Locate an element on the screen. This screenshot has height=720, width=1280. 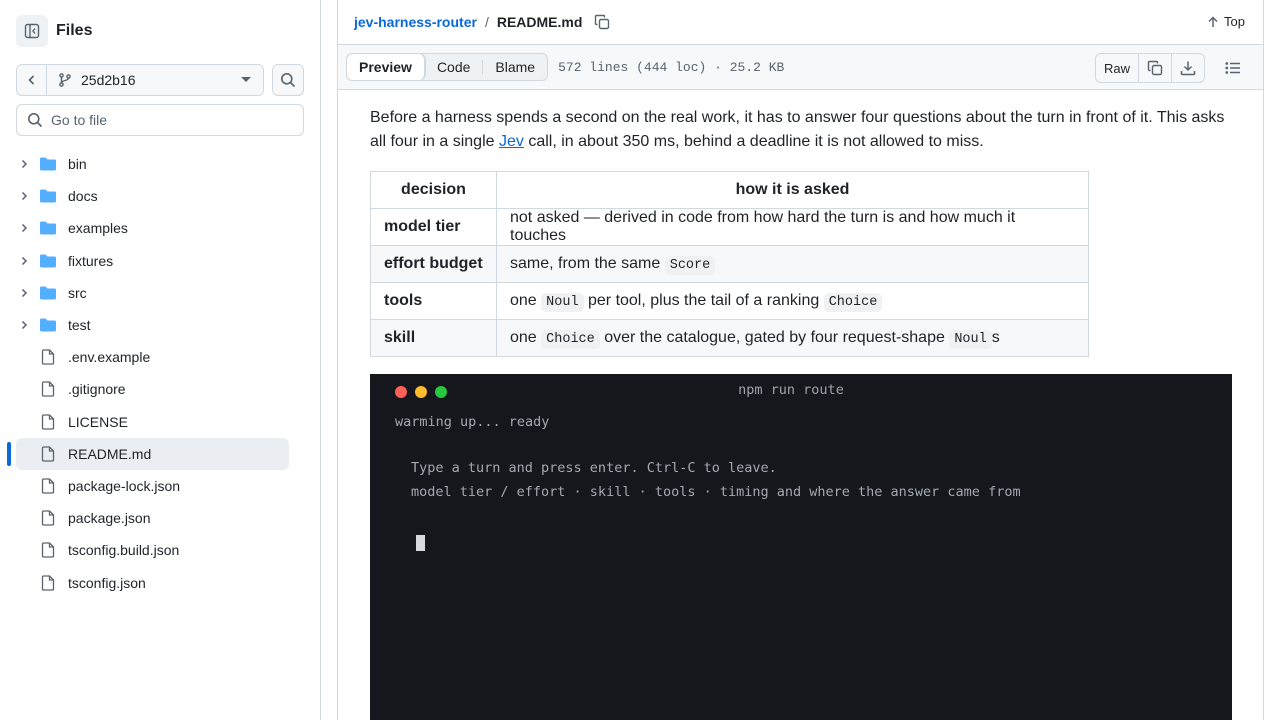
tree-file-tsconfig-json: tsconfig.json is located at coordinates (152, 582).